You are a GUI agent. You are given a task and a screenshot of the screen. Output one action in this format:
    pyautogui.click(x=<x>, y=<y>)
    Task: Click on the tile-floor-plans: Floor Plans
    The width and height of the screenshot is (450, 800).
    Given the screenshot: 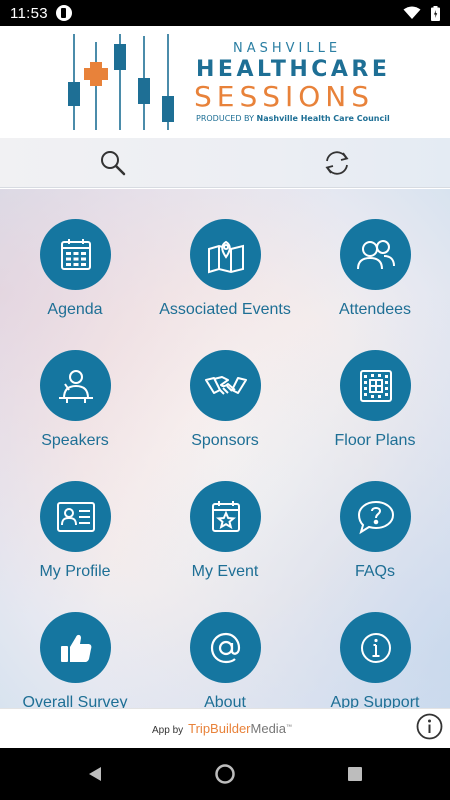 What is the action you would take?
    pyautogui.click(x=375, y=385)
    